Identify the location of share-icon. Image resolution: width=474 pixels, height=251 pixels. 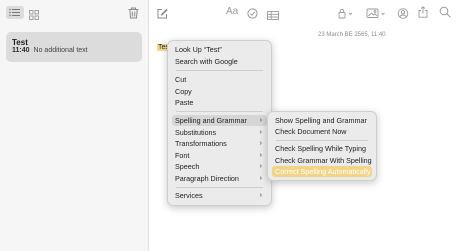
(423, 12).